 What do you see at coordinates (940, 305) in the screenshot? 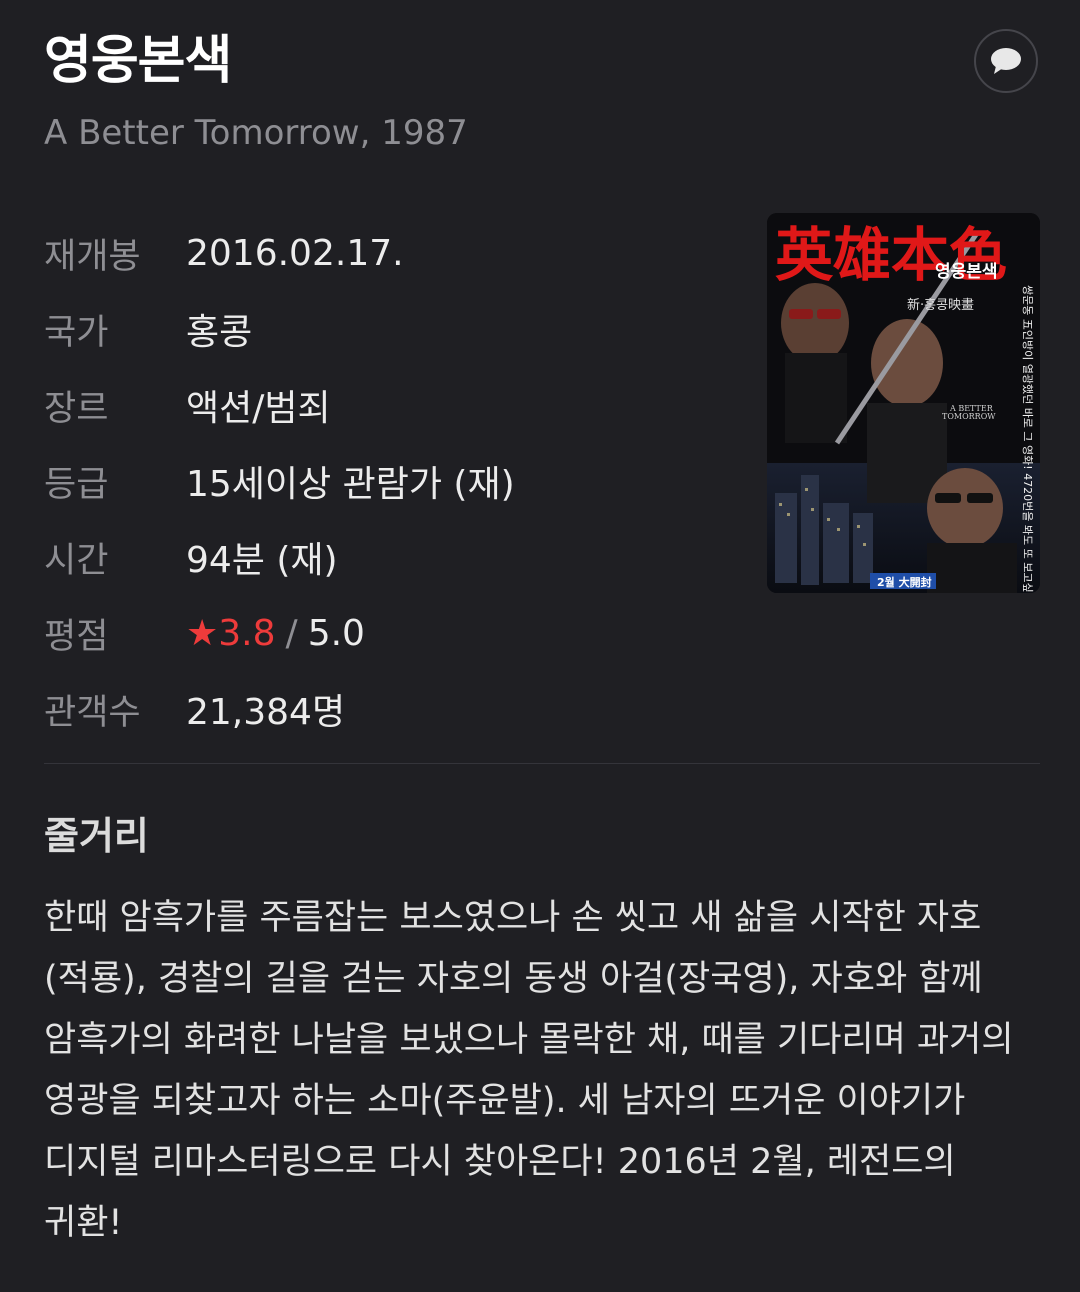
I see `poster-studio: 新·홍콩映畫` at bounding box center [940, 305].